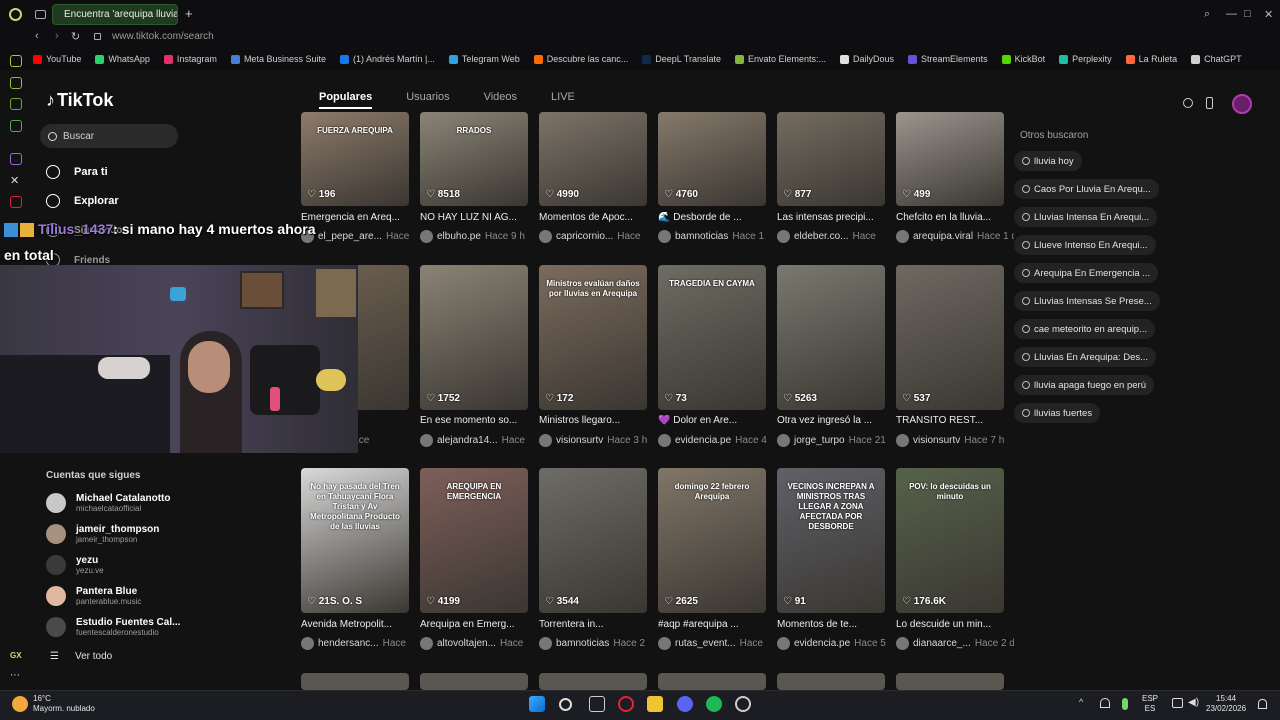 The image size is (1280, 720). Describe the element at coordinates (593, 540) in the screenshot. I see `video-thumbnail: ♡ 3544` at that location.